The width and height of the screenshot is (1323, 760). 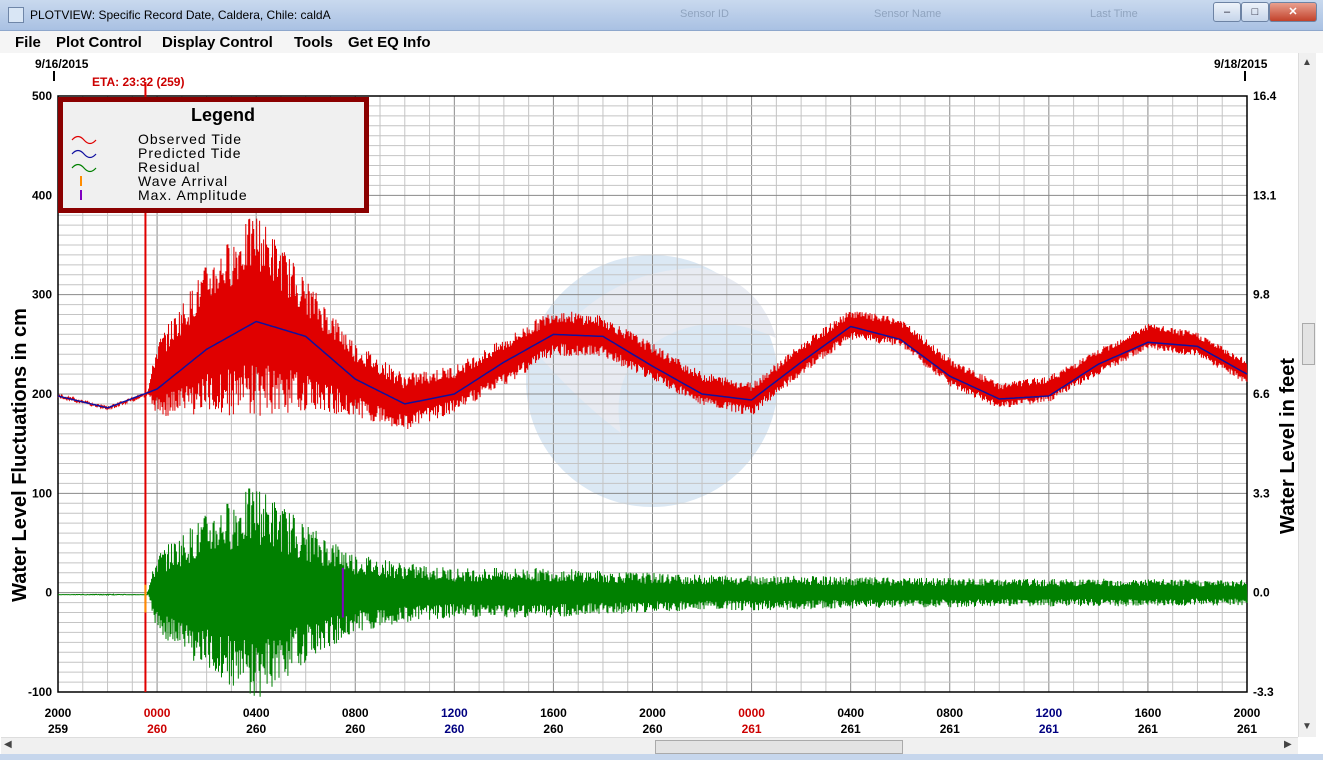 I want to click on y-right-axis-label: Water Level in feet, so click(x=1287, y=446).